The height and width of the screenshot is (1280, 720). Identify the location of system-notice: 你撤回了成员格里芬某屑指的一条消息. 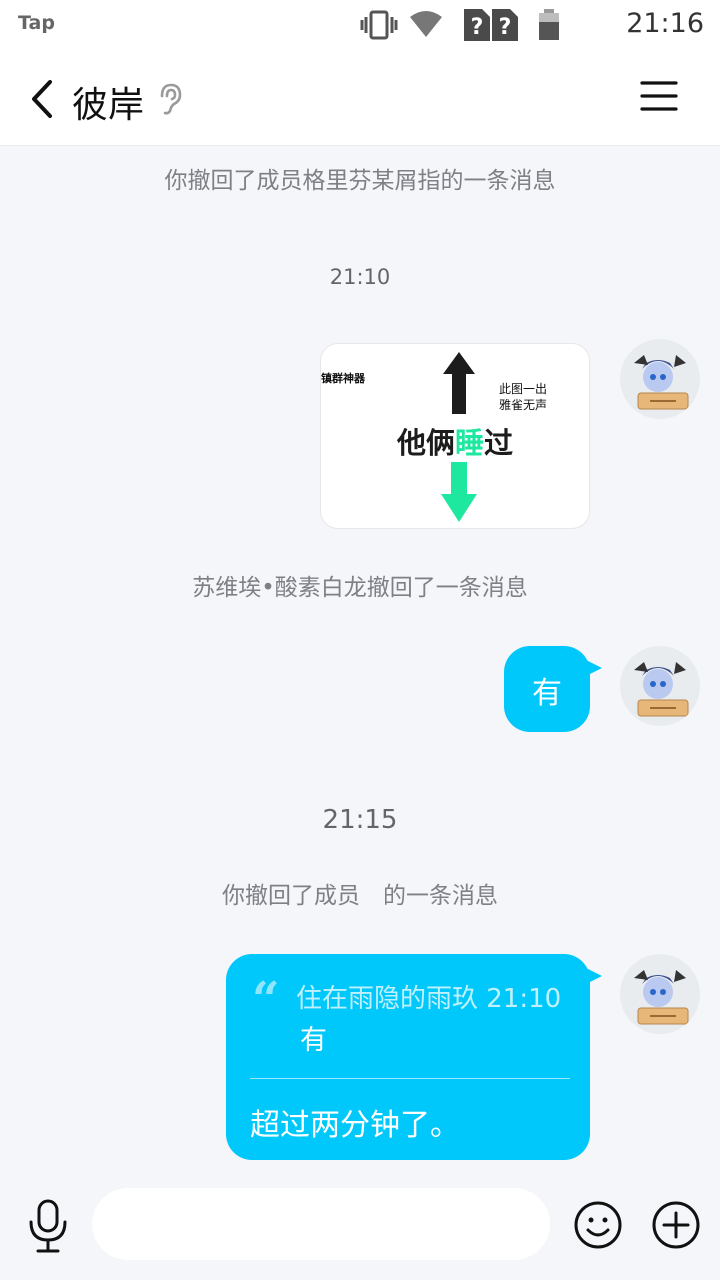
(360, 181).